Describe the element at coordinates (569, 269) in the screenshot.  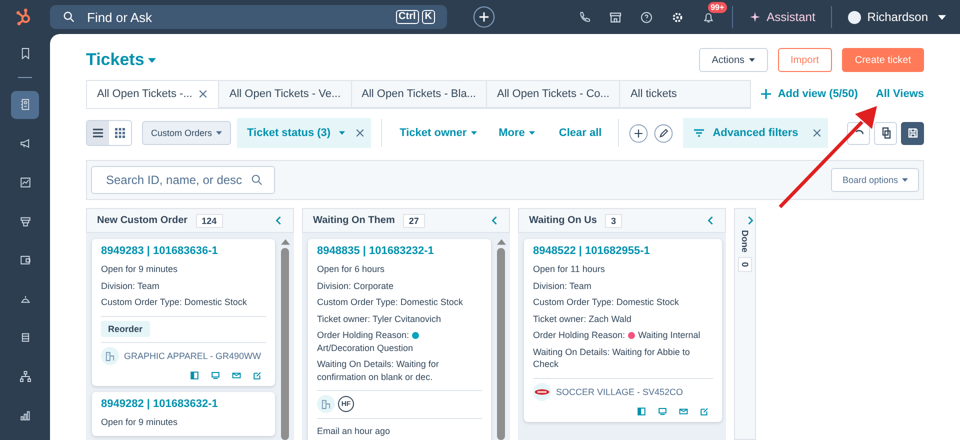
I see `ticket-property: Open for 11 hours` at that location.